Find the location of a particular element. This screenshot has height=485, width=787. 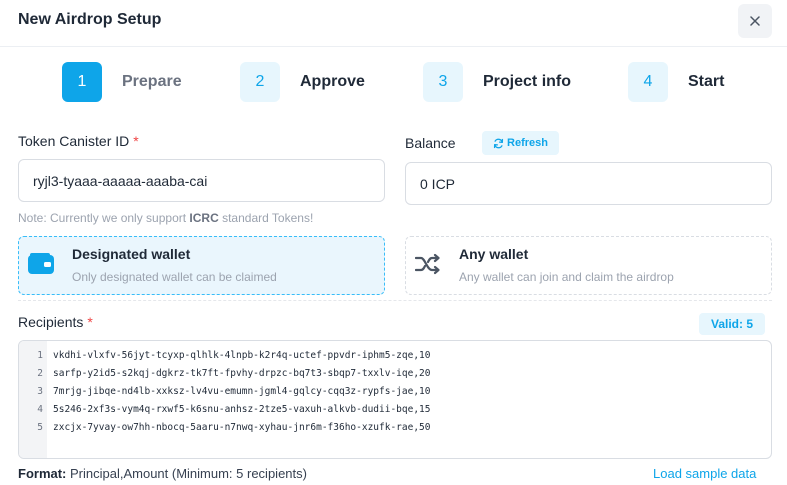

refresh-button: Refresh is located at coordinates (520, 143).